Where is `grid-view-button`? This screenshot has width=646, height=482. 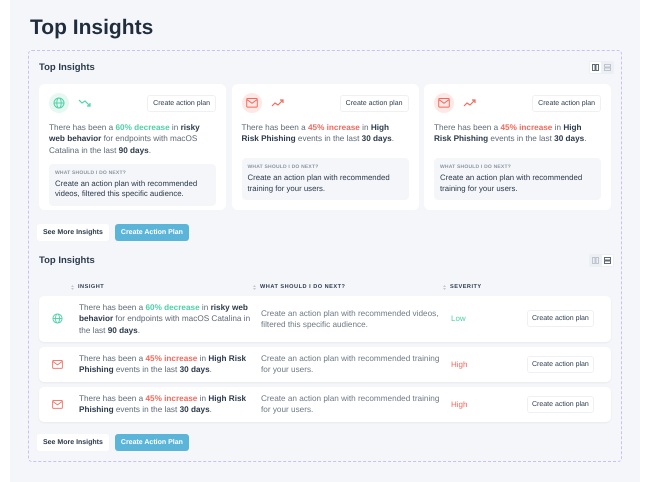 grid-view-button is located at coordinates (595, 67).